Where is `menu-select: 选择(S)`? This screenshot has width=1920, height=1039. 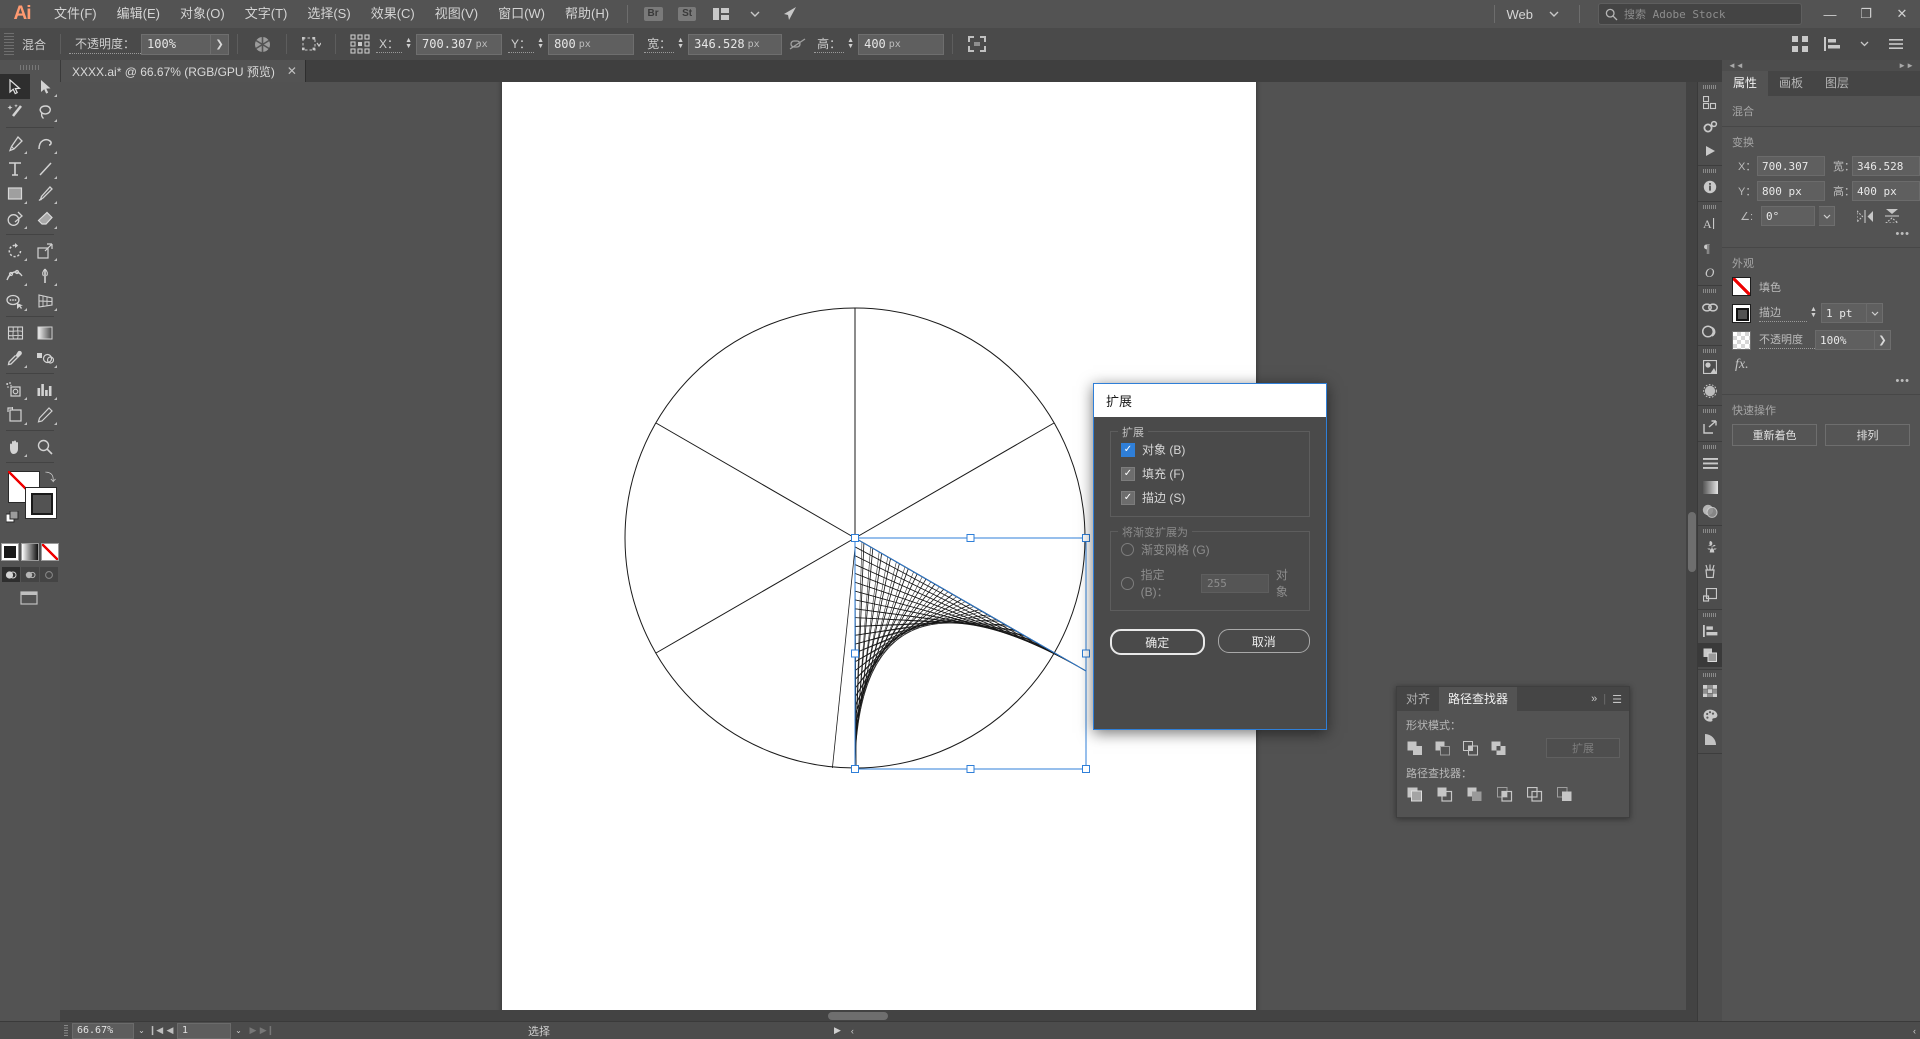 menu-select: 选择(S) is located at coordinates (328, 14).